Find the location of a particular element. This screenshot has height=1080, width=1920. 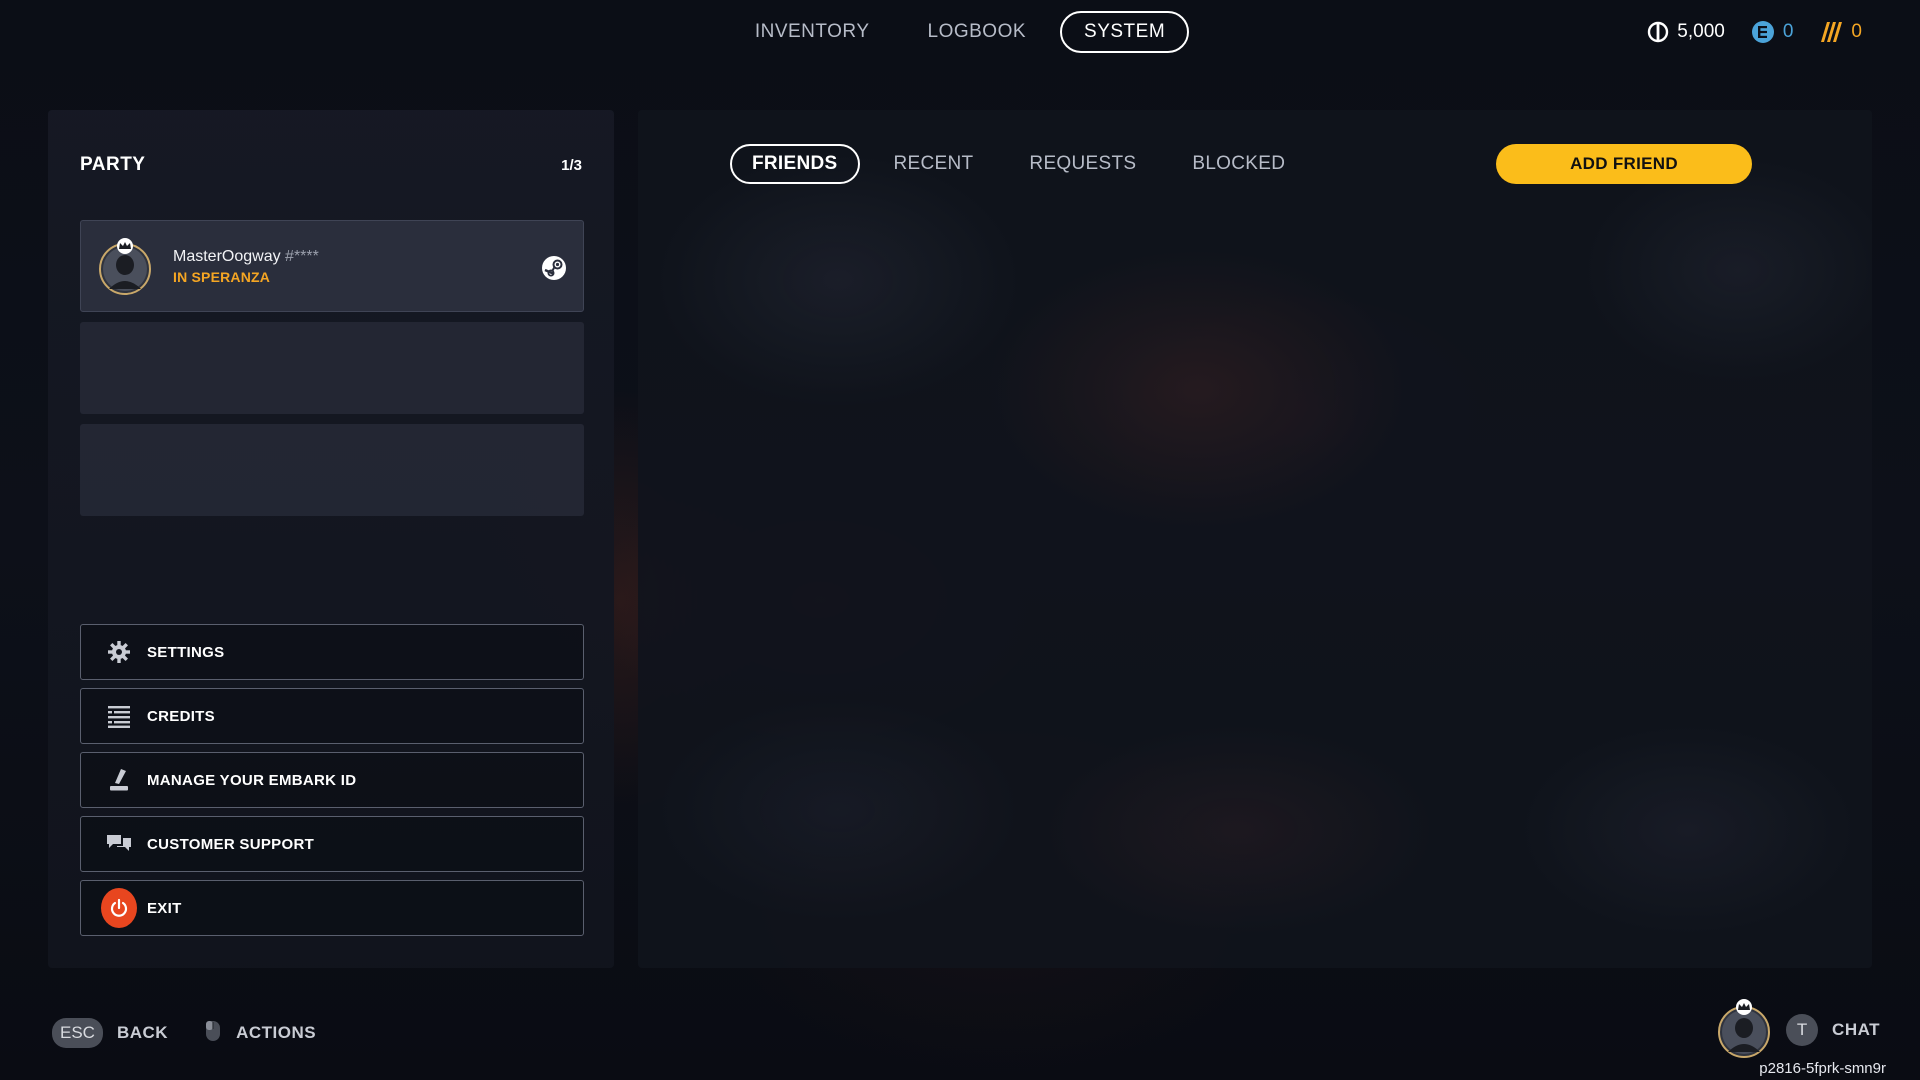

exit-button: EXIT is located at coordinates (332, 908).